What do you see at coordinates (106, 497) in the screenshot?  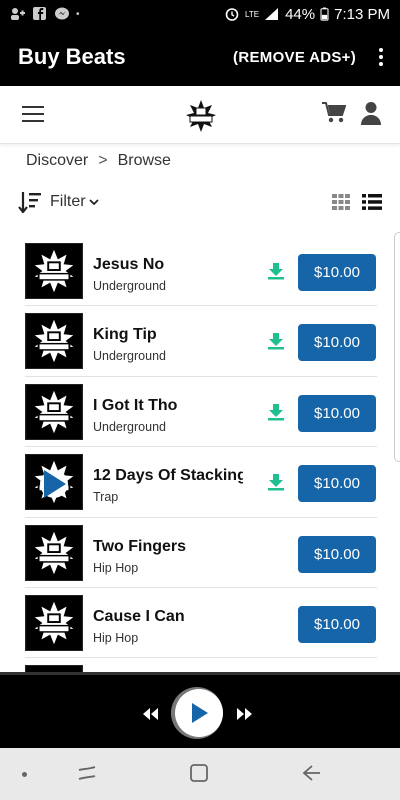 I see `beat-genre: Trap` at bounding box center [106, 497].